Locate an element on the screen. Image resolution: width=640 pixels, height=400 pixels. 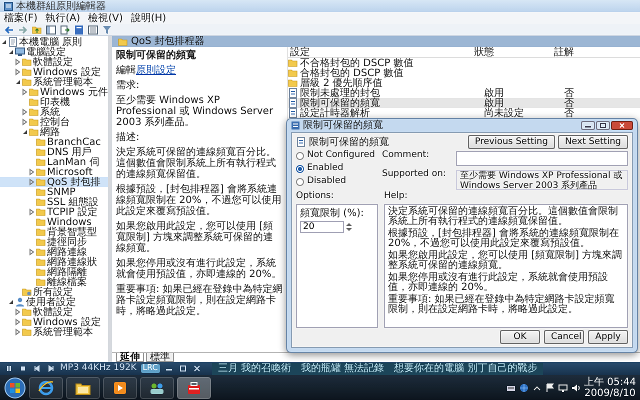
tree-item: 電腦設定 is located at coordinates (54, 52).